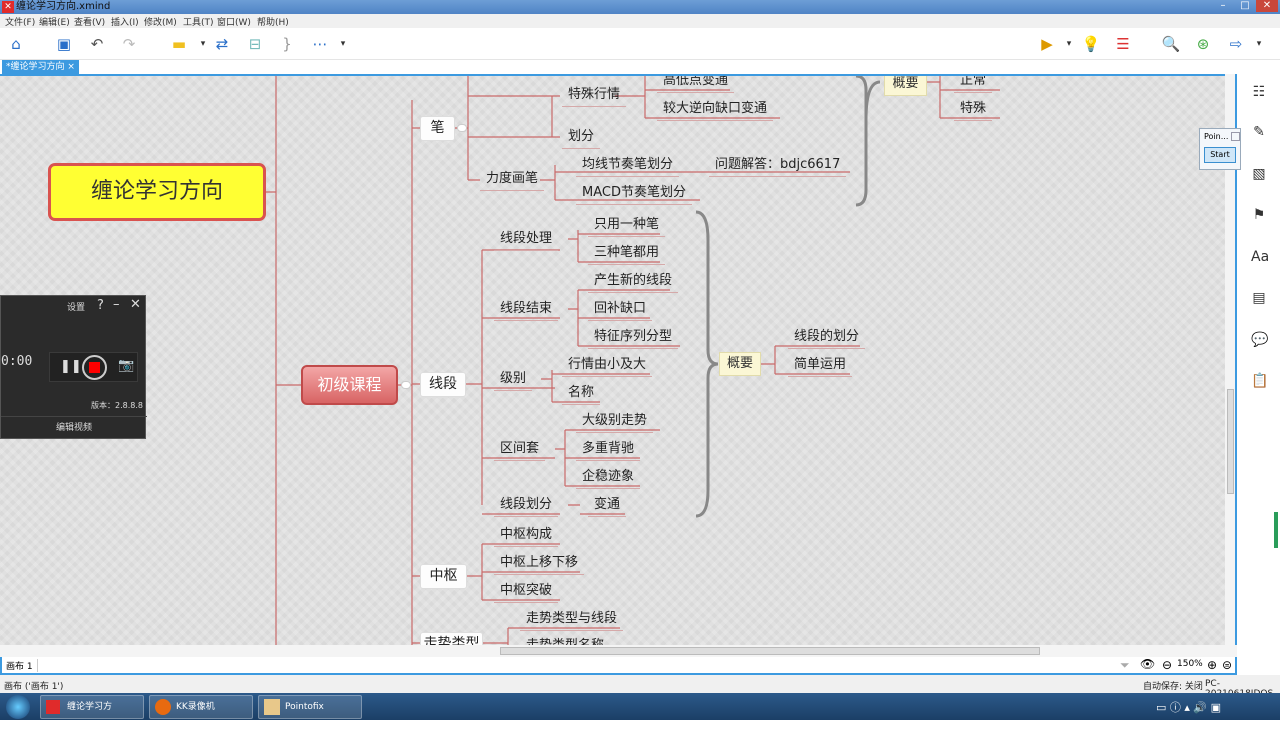 This screenshot has height=740, width=1280. What do you see at coordinates (179, 44) in the screenshot?
I see `topic-icon: ▬` at bounding box center [179, 44].